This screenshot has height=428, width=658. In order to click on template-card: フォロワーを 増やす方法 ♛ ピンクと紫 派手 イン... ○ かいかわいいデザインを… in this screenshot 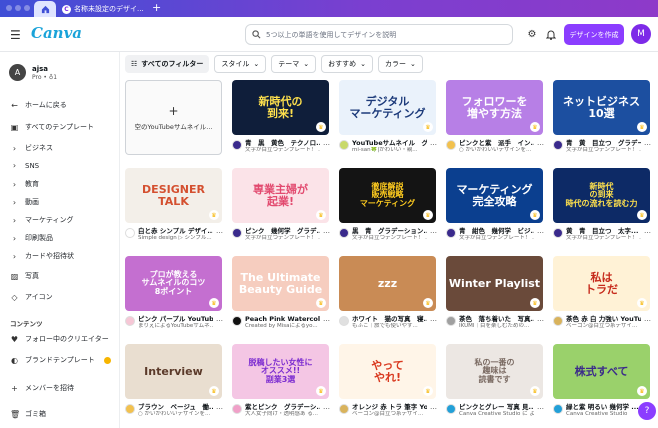, I will do `click(495, 117)`.